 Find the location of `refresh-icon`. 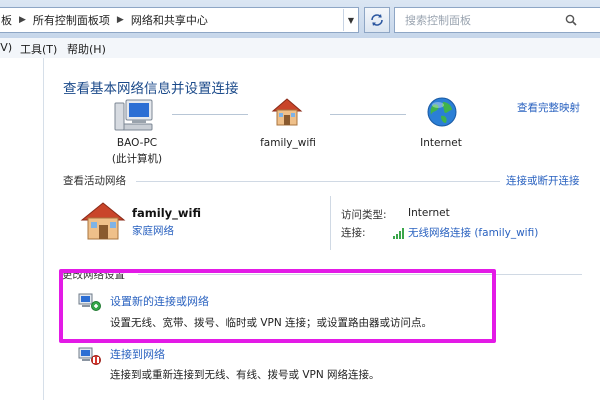

refresh-icon is located at coordinates (377, 20).